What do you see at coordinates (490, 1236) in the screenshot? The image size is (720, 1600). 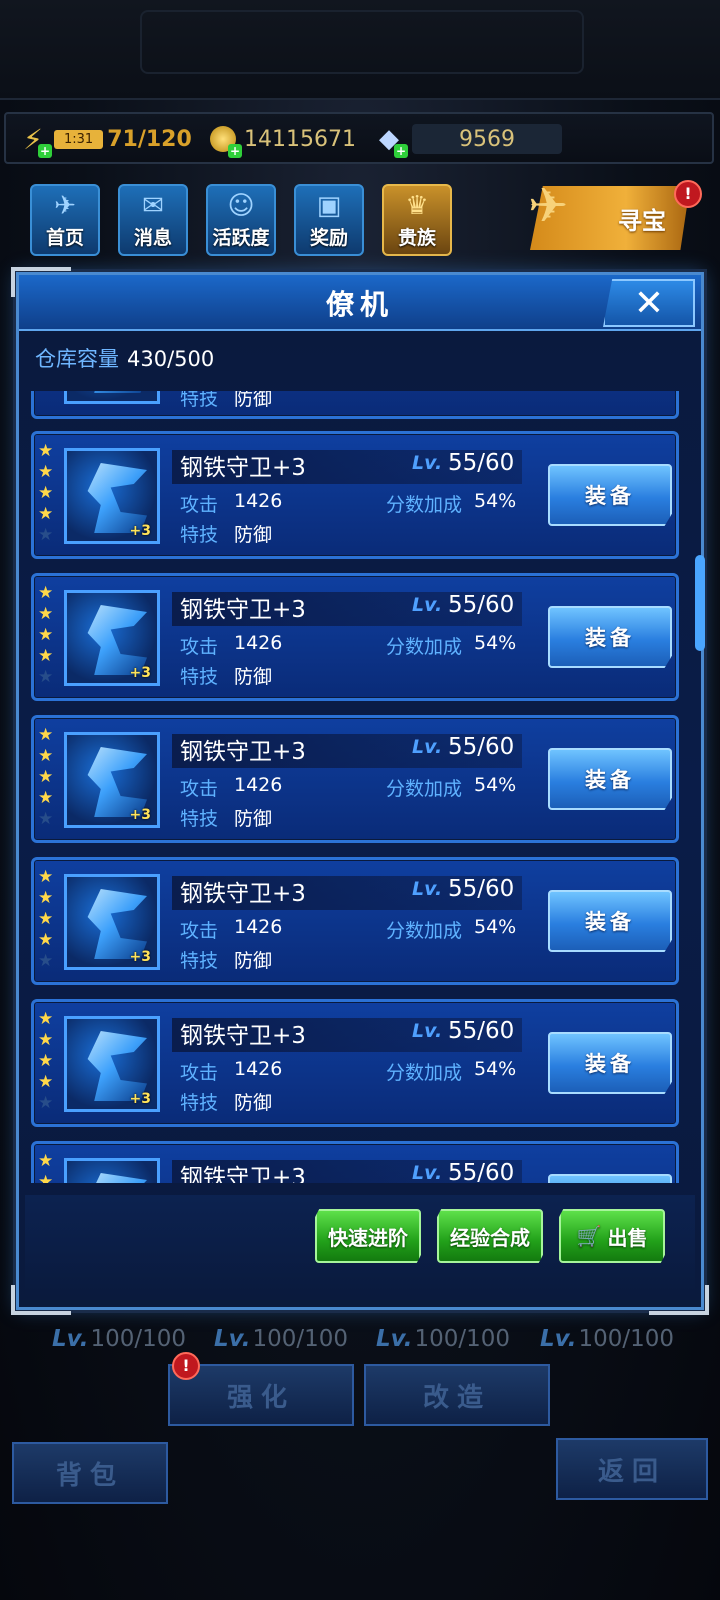 I see `exp-merge-button: 经验合成` at bounding box center [490, 1236].